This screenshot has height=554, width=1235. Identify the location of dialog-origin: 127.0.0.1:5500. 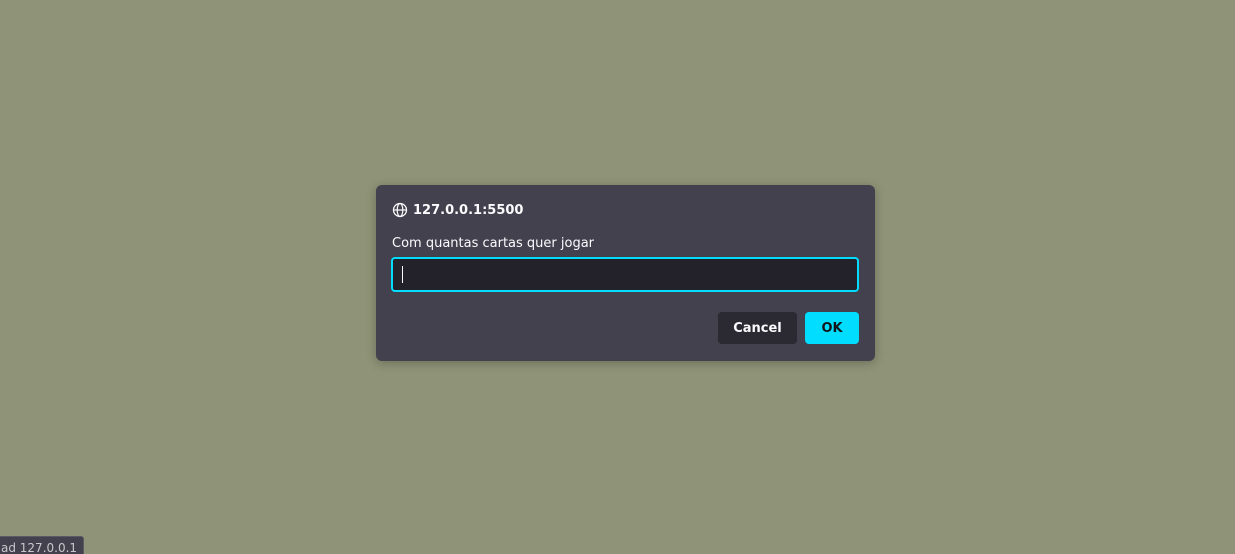
(457, 210).